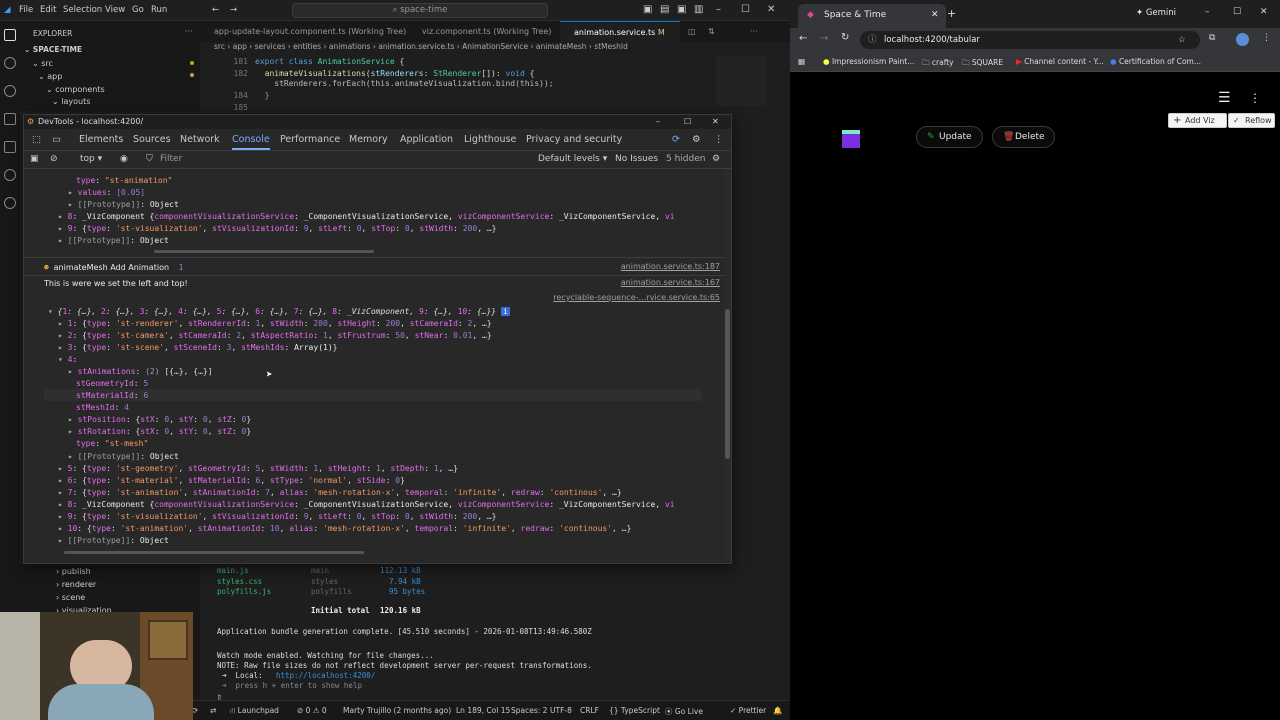 This screenshot has width=1280, height=720. Describe the element at coordinates (10, 91) in the screenshot. I see `source-control-icon` at that location.